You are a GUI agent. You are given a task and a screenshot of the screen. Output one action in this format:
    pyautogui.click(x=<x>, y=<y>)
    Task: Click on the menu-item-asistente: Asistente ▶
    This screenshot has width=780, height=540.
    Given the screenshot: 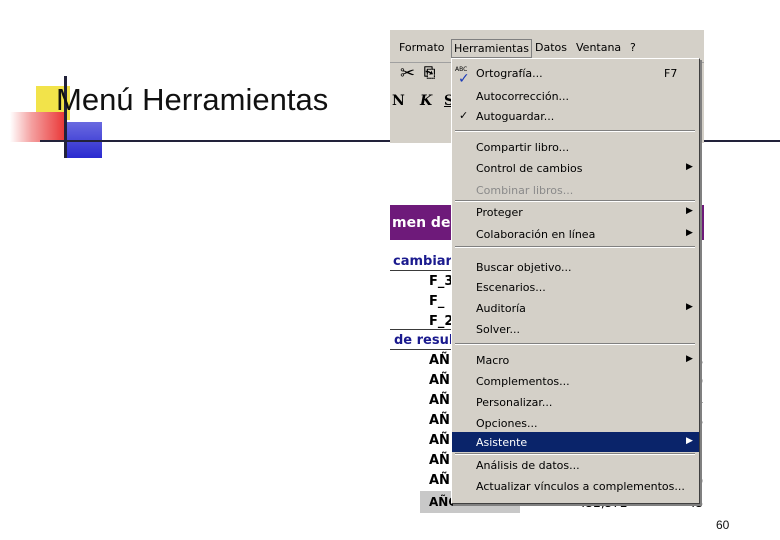 What is the action you would take?
    pyautogui.click(x=575, y=442)
    